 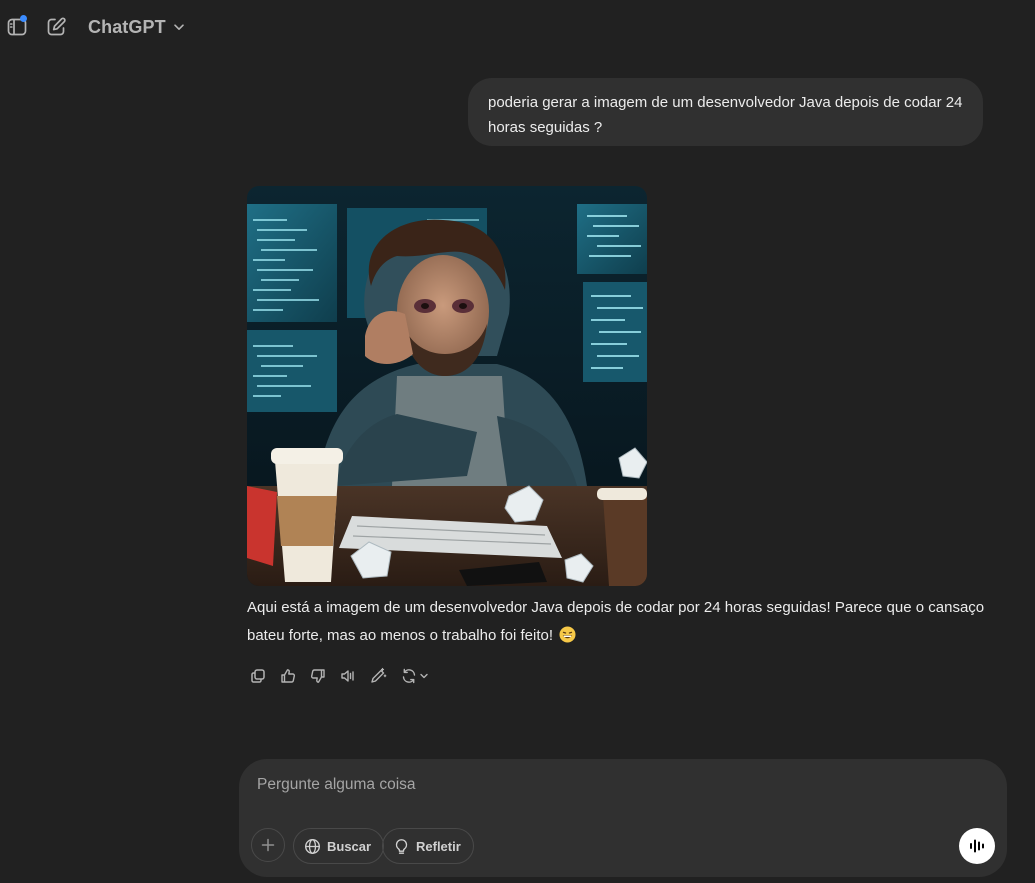 I want to click on model-name: ChatGPT, so click(x=127, y=26).